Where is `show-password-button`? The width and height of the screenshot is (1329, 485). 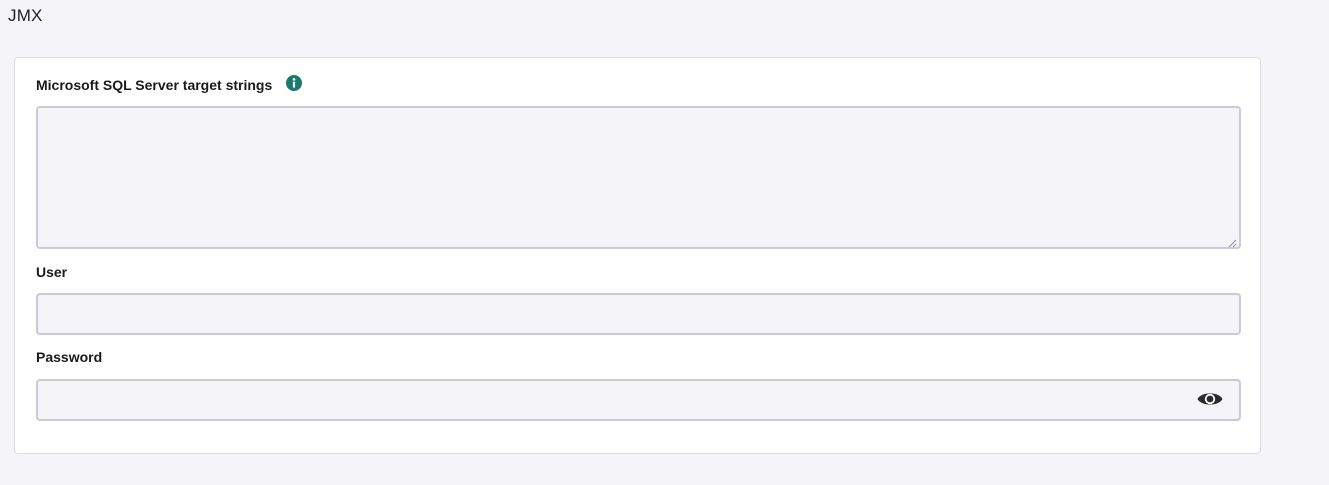 show-password-button is located at coordinates (1210, 401).